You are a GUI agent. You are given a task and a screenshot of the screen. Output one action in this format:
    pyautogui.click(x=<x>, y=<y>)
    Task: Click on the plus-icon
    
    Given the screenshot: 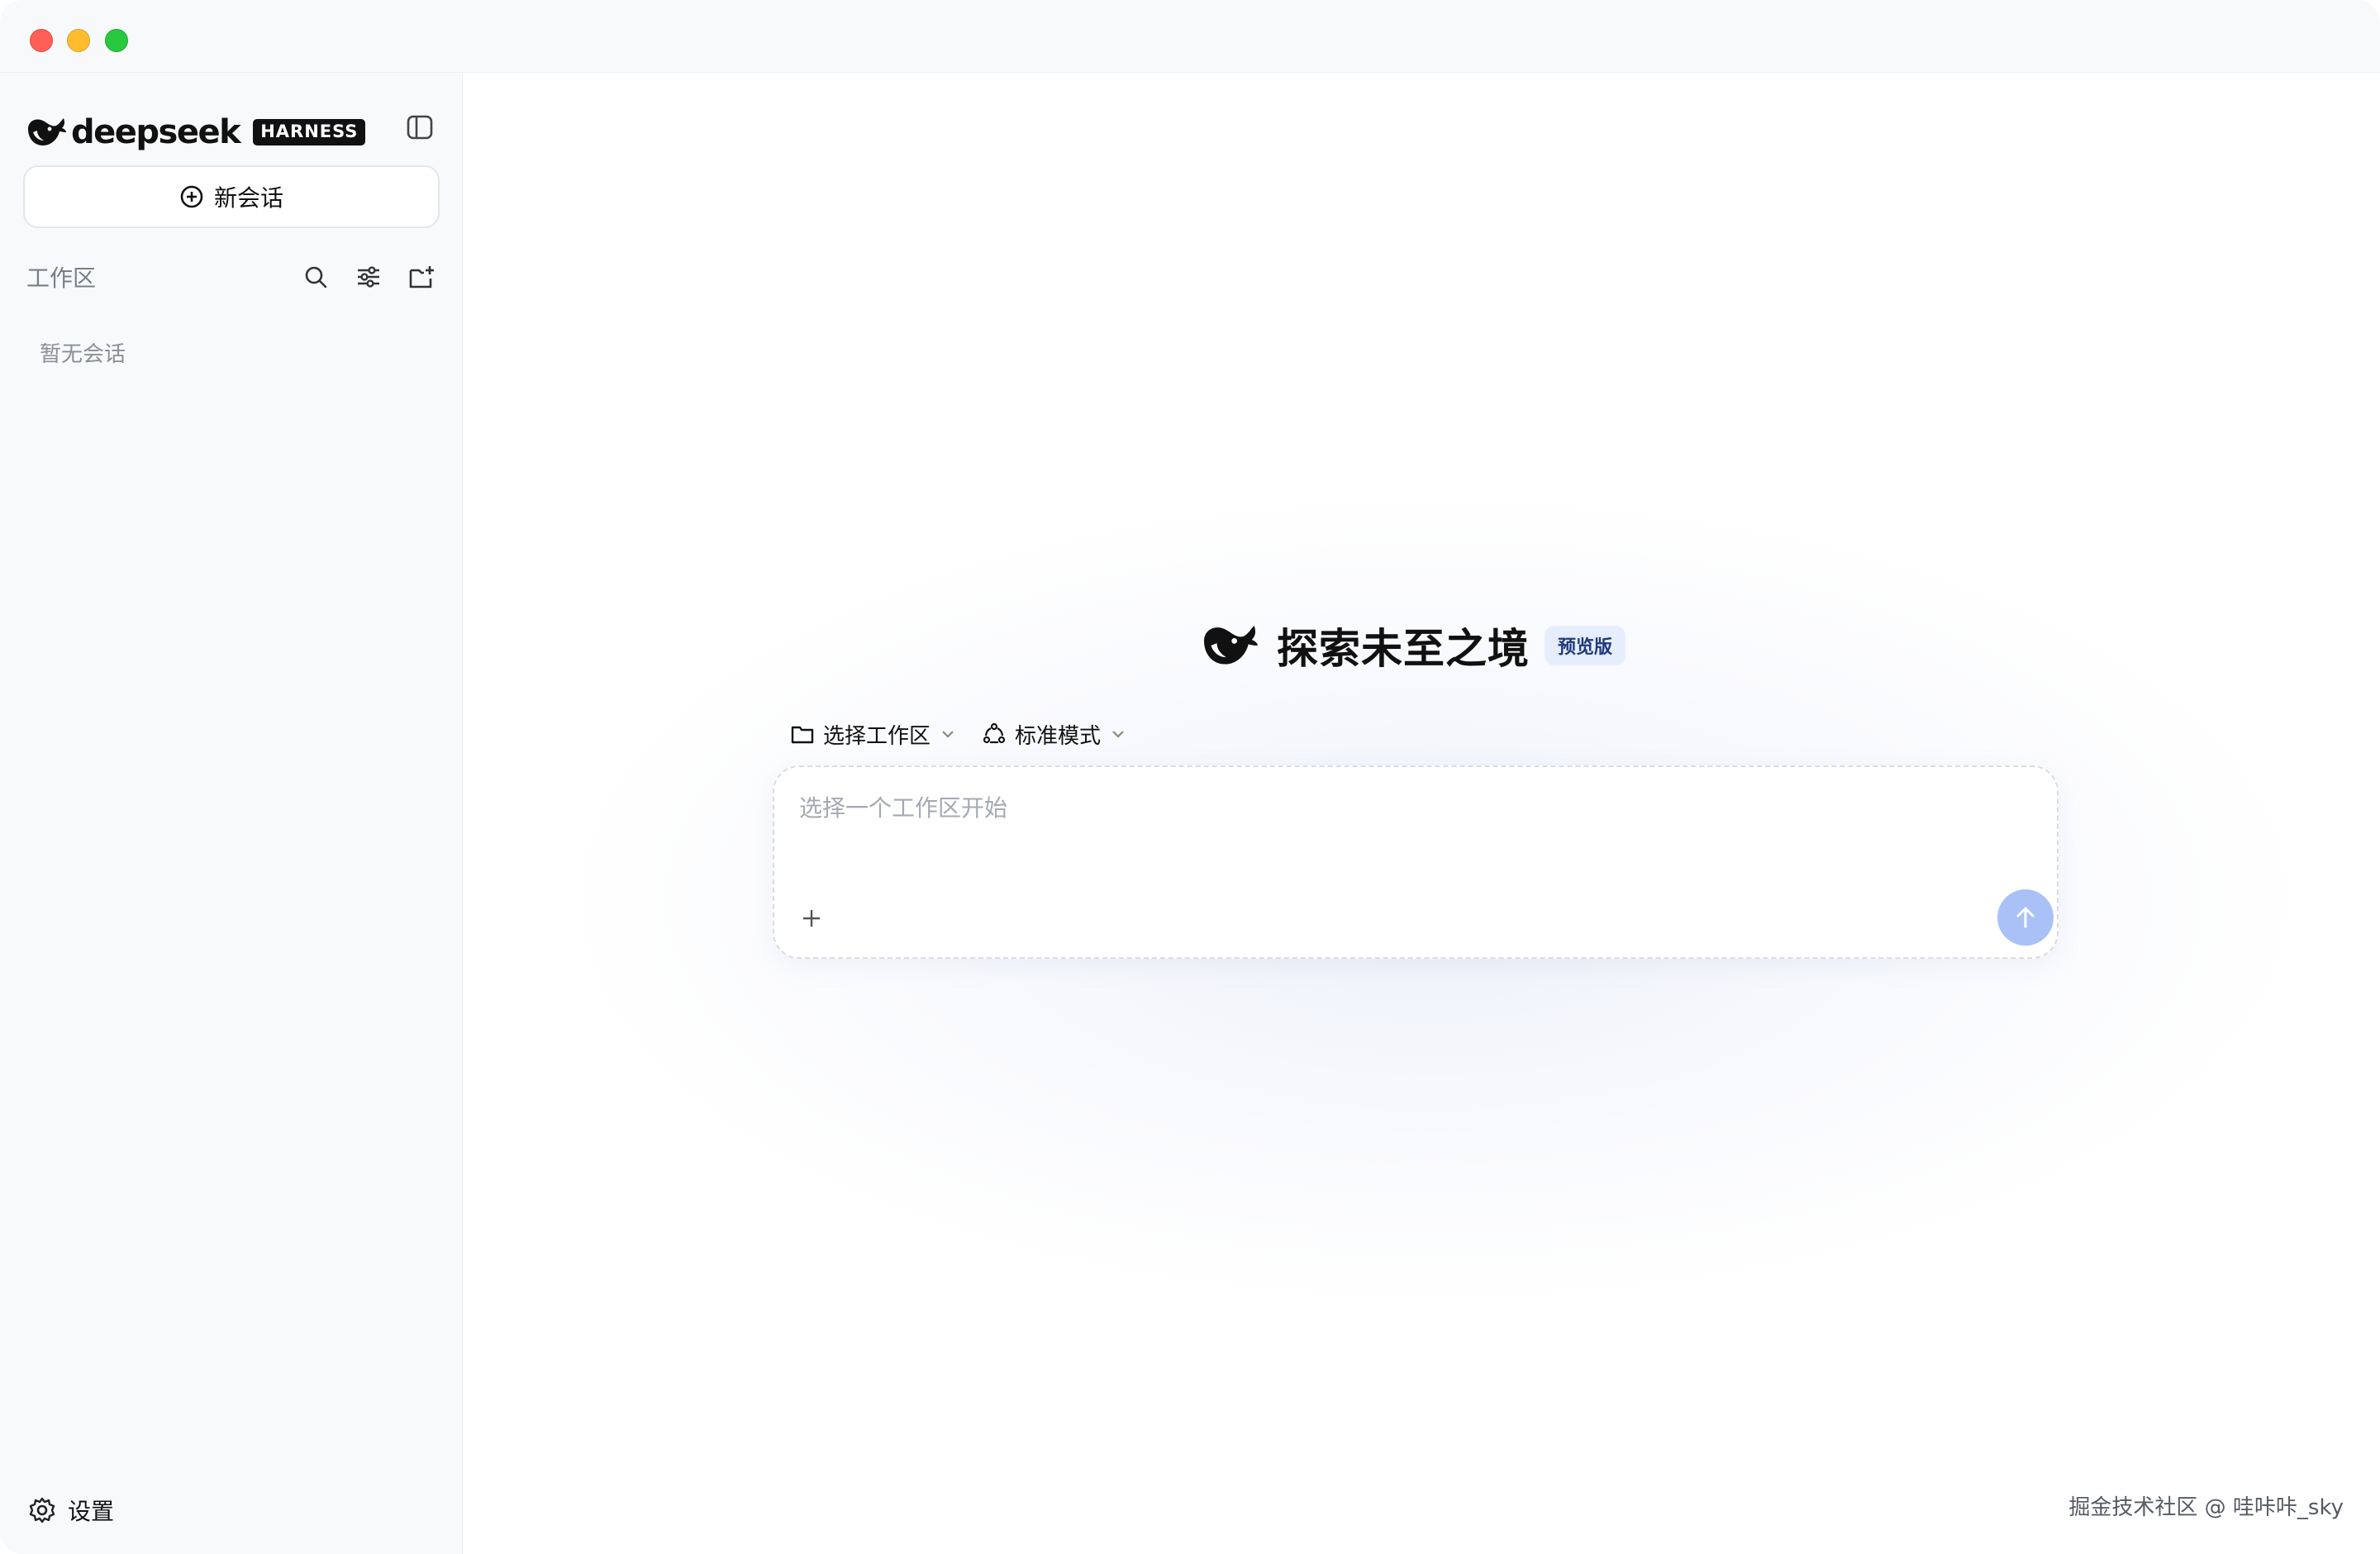 What is the action you would take?
    pyautogui.click(x=811, y=918)
    